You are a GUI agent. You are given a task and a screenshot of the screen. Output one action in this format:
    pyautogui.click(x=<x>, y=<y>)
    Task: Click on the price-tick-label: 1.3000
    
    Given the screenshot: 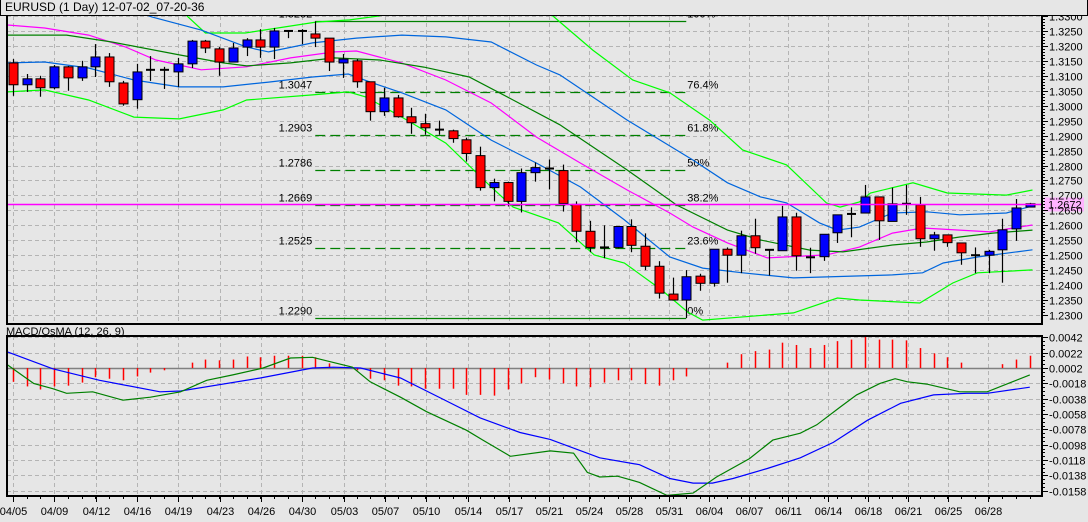 What is the action you would take?
    pyautogui.click(x=1066, y=108)
    